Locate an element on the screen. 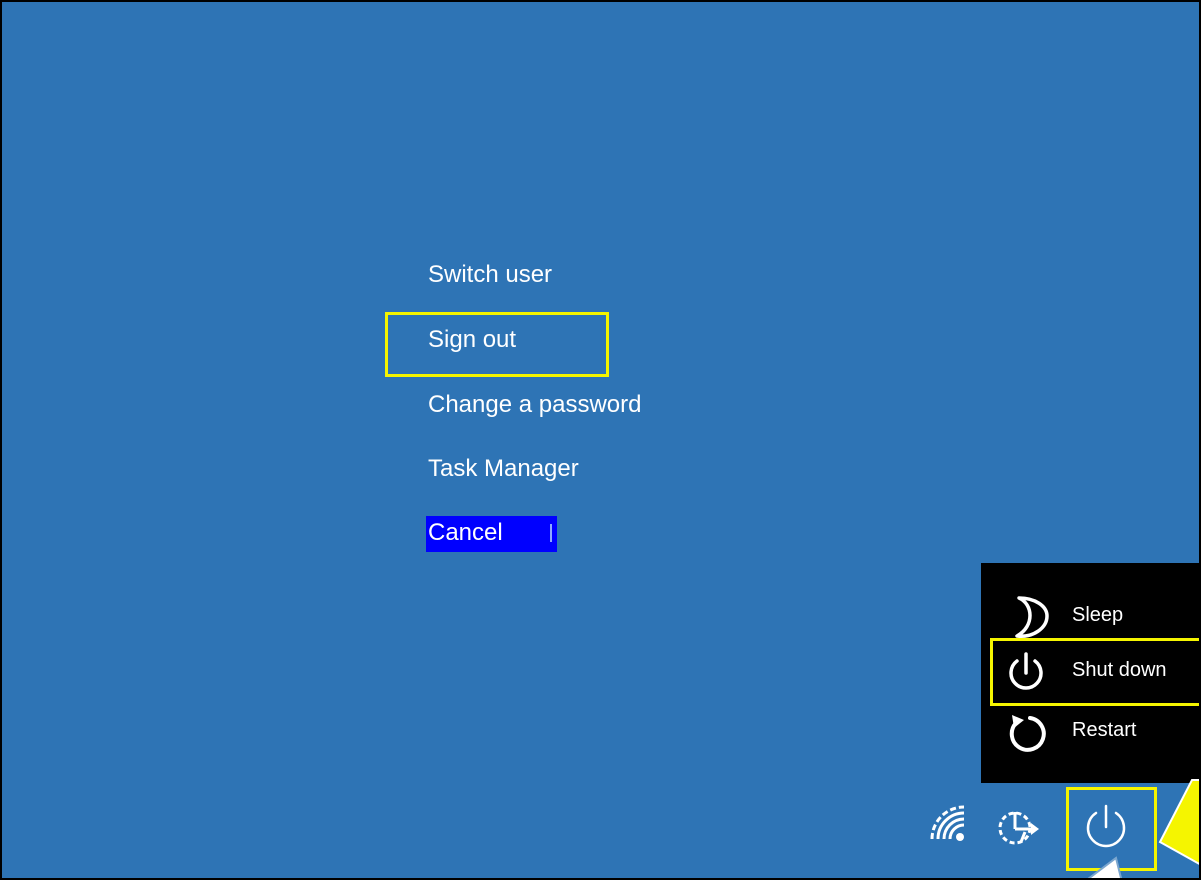 The image size is (1201, 880). focus-caret is located at coordinates (551, 533).